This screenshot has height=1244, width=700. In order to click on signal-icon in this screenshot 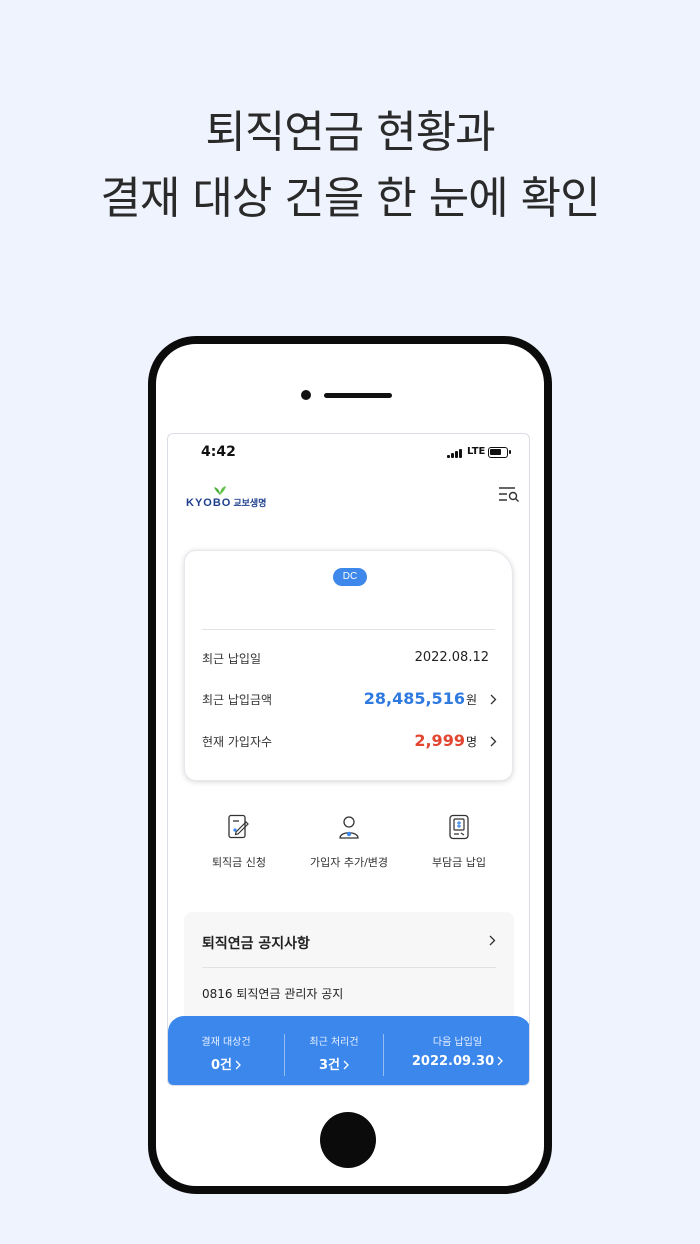, I will do `click(455, 453)`.